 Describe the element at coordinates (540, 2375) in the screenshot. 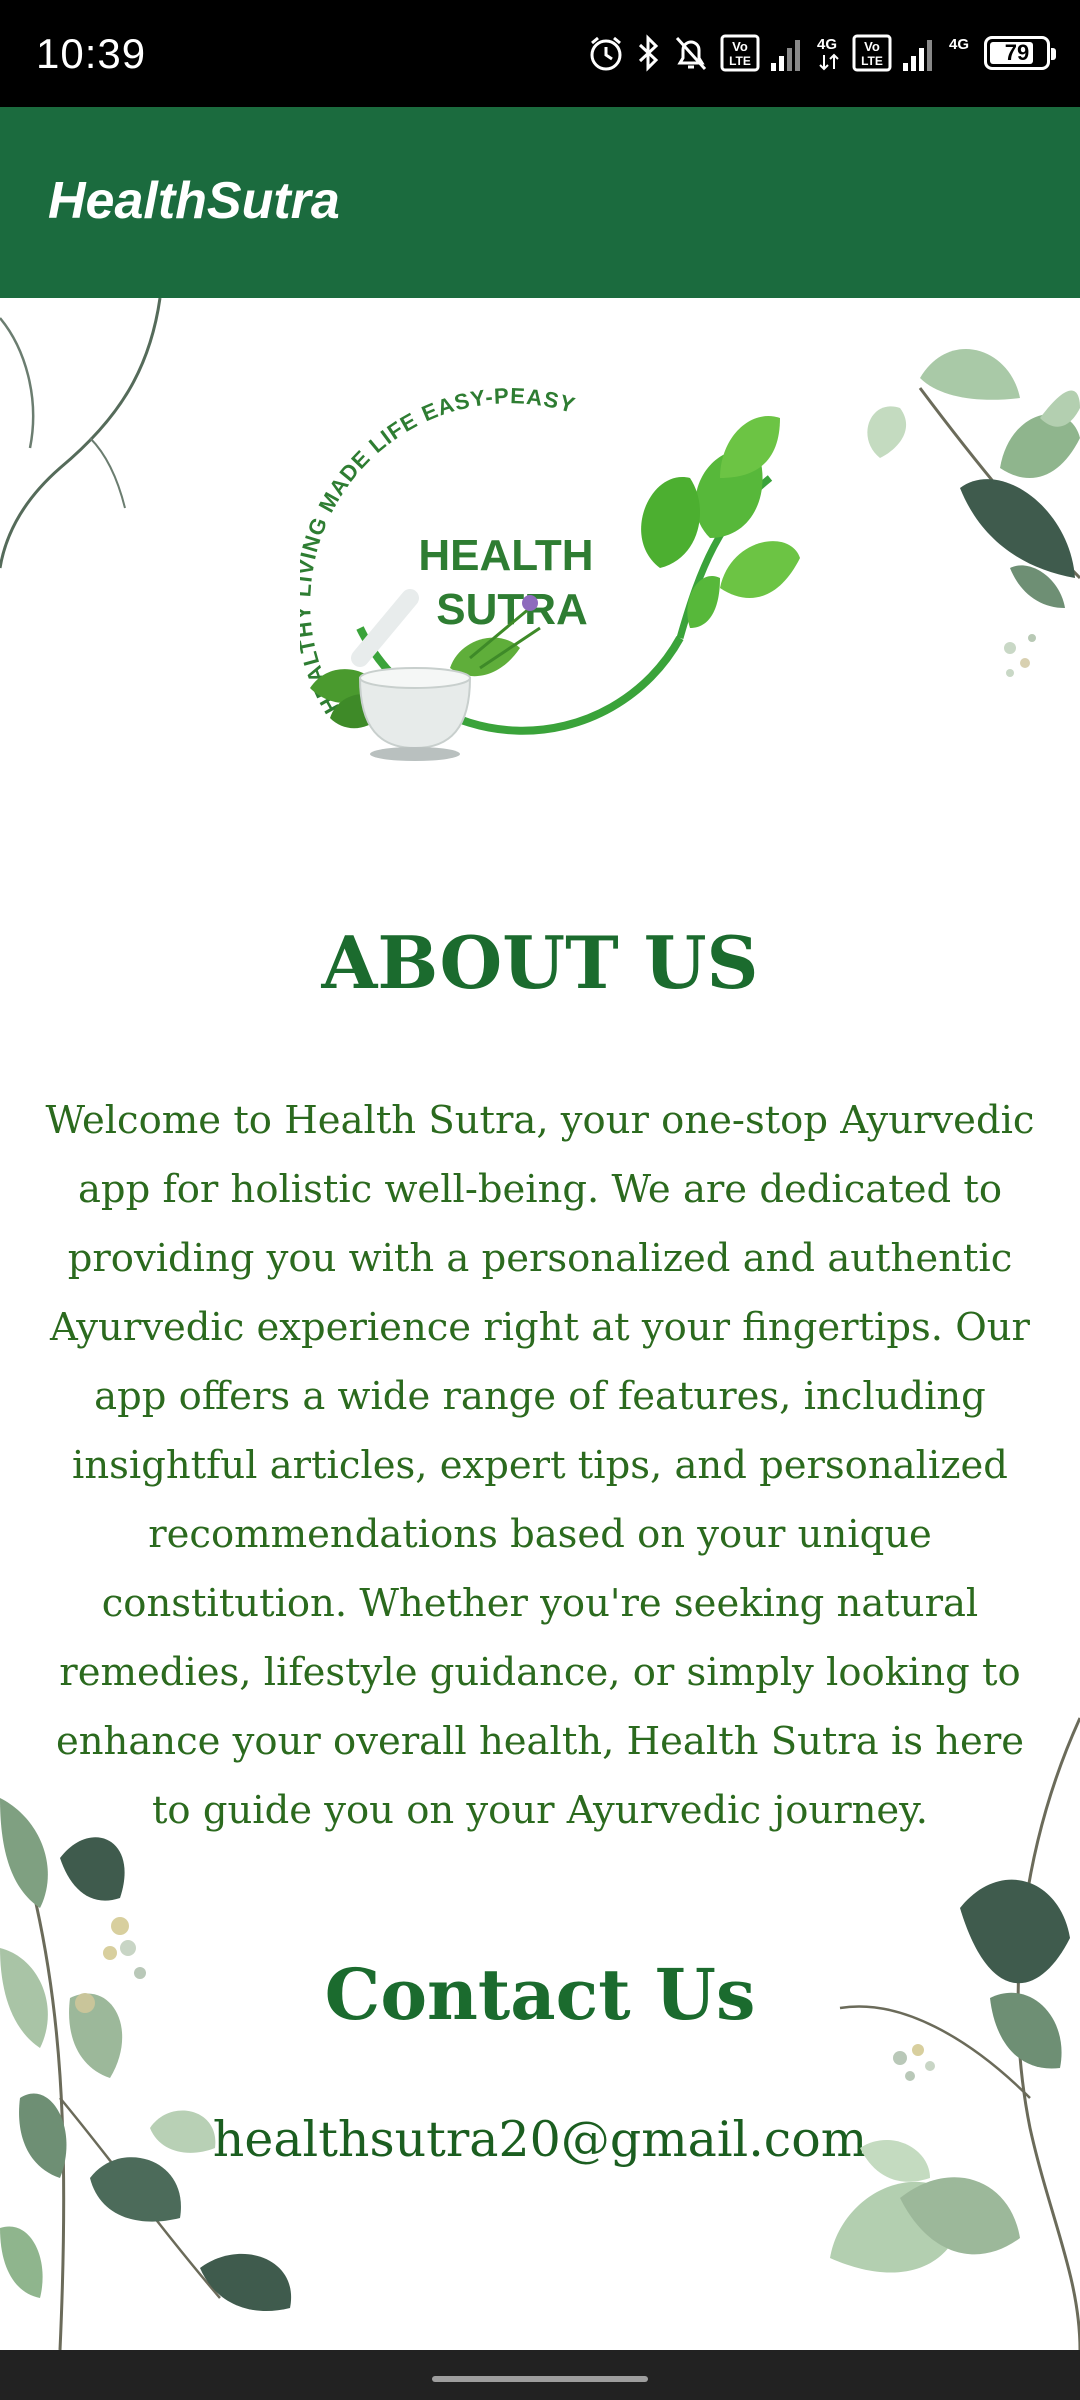

I see `navigation-bar` at that location.